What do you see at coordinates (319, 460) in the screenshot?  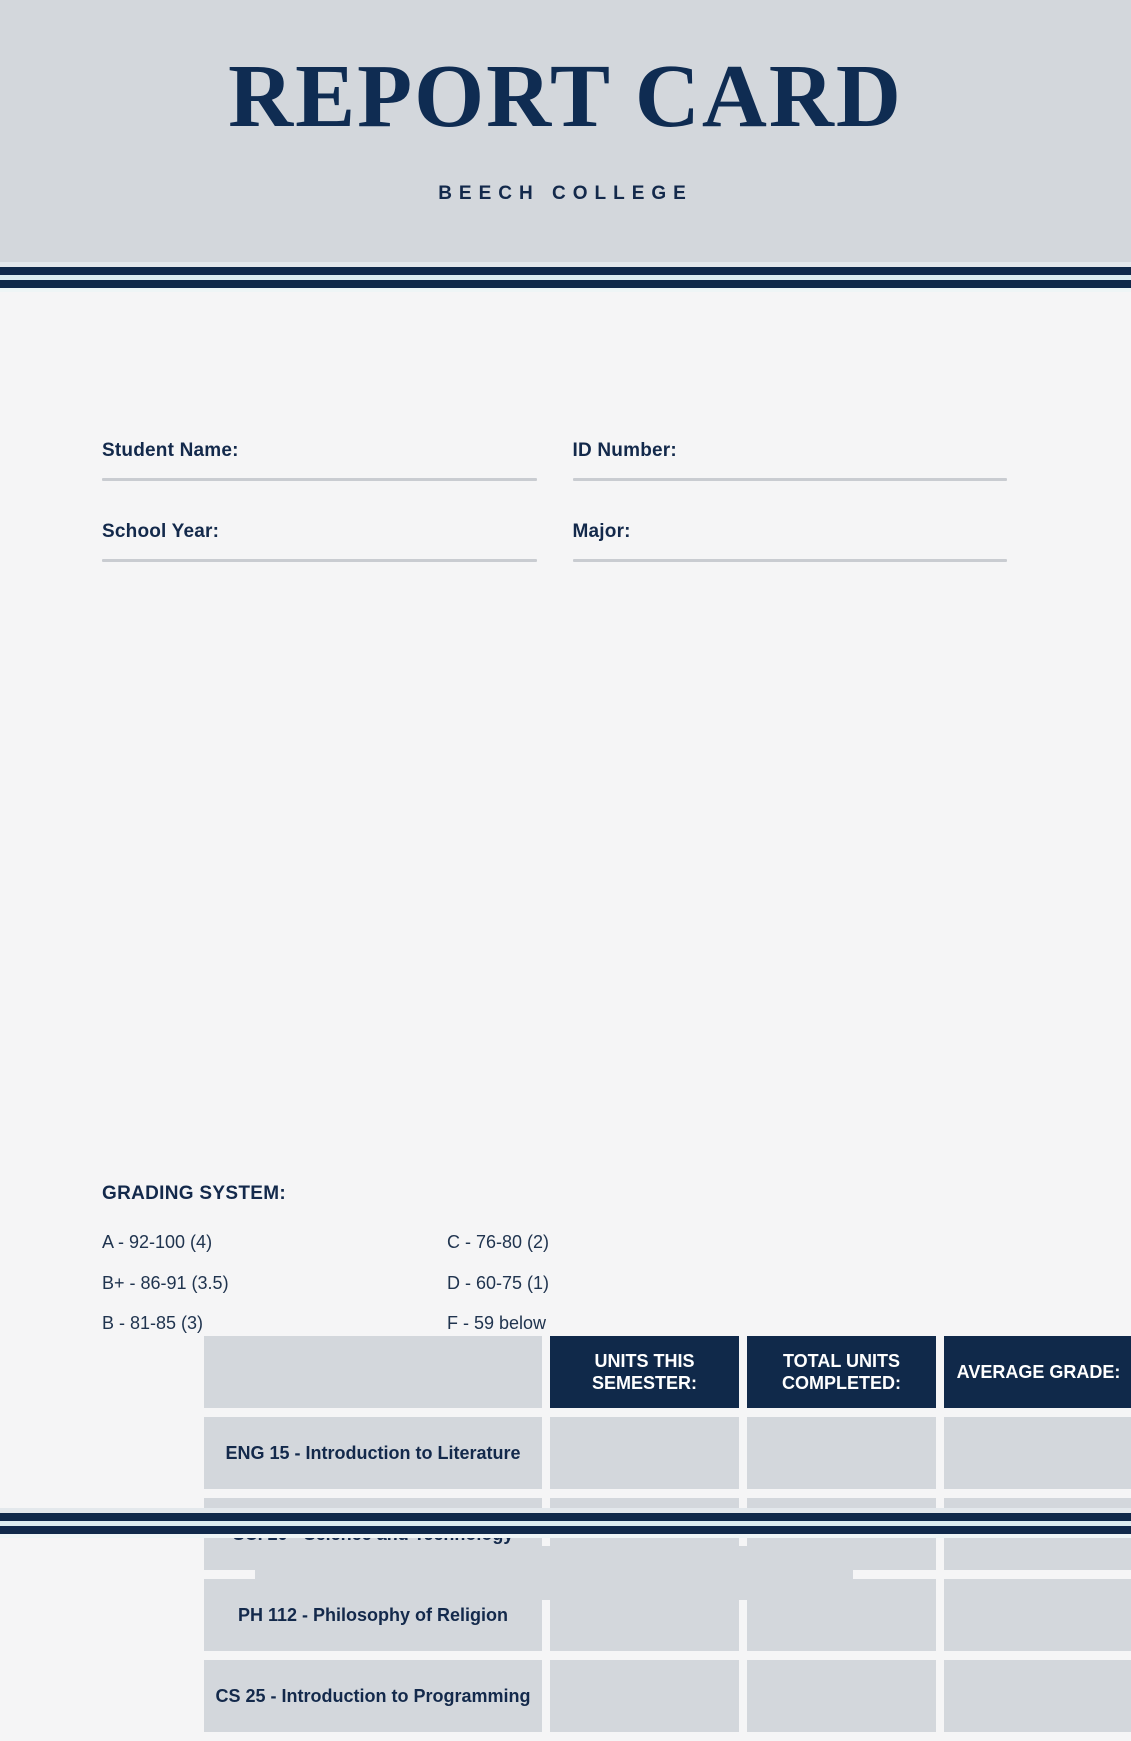 I see `field-student-name: Student Name:` at bounding box center [319, 460].